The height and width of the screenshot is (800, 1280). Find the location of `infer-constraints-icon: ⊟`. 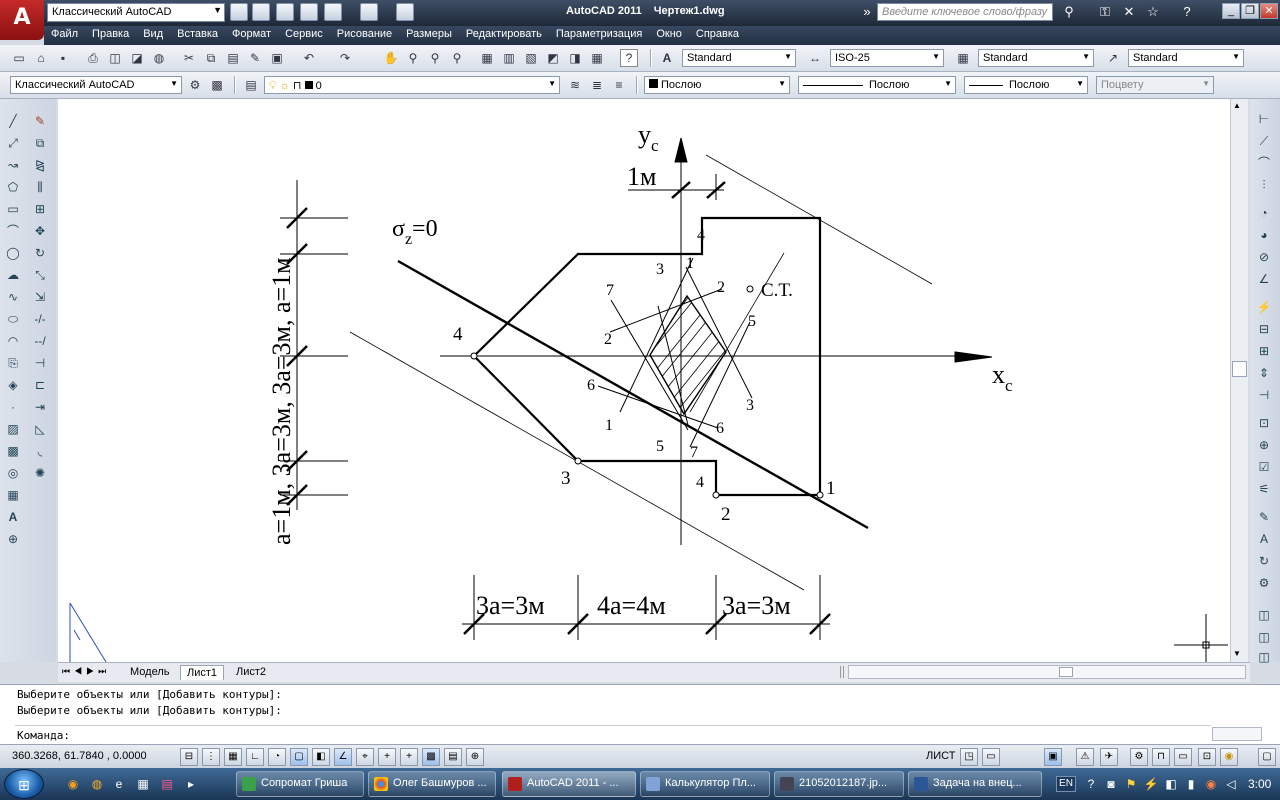

infer-constraints-icon: ⊟ is located at coordinates (189, 757).